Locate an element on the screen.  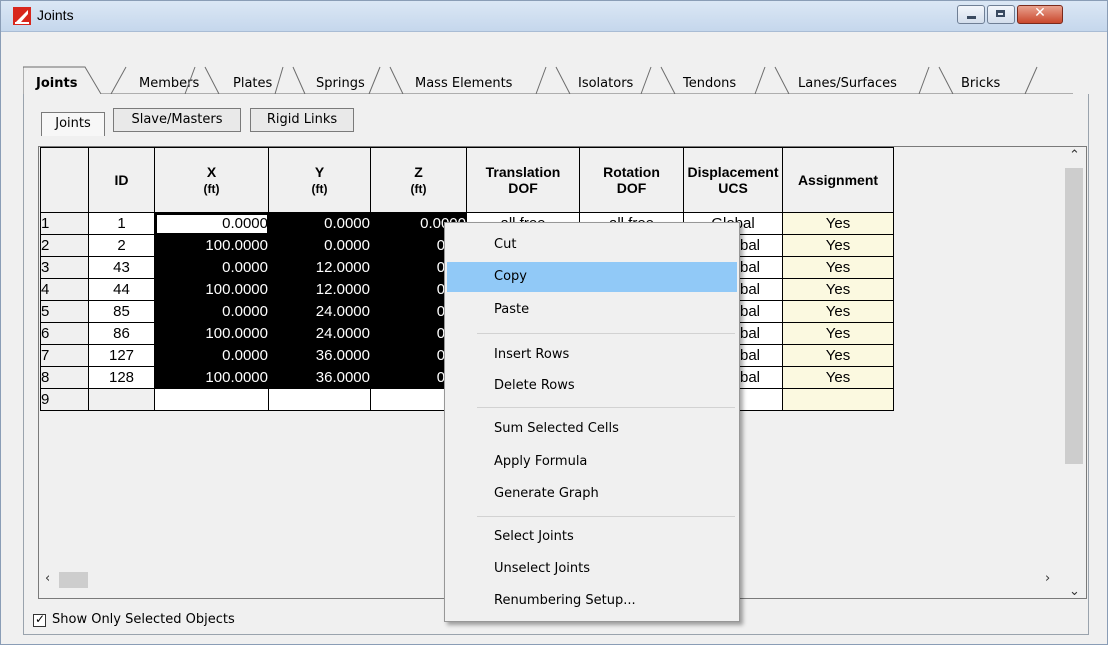
cell-id: 1 is located at coordinates (121, 223).